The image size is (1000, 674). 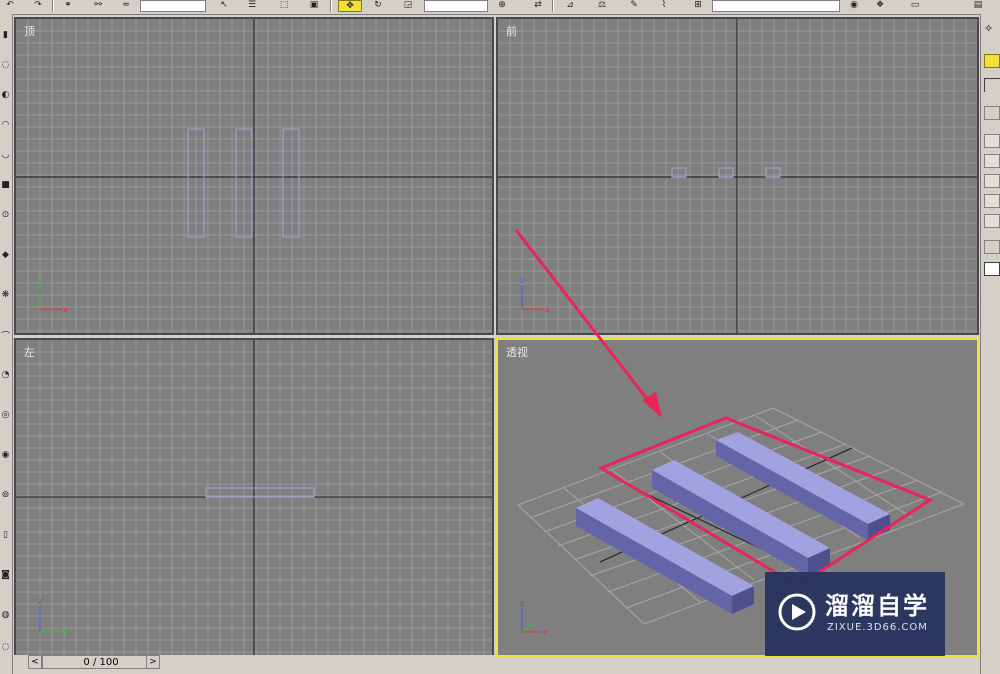 I want to click on select-move-icon: ✥, so click(x=350, y=6).